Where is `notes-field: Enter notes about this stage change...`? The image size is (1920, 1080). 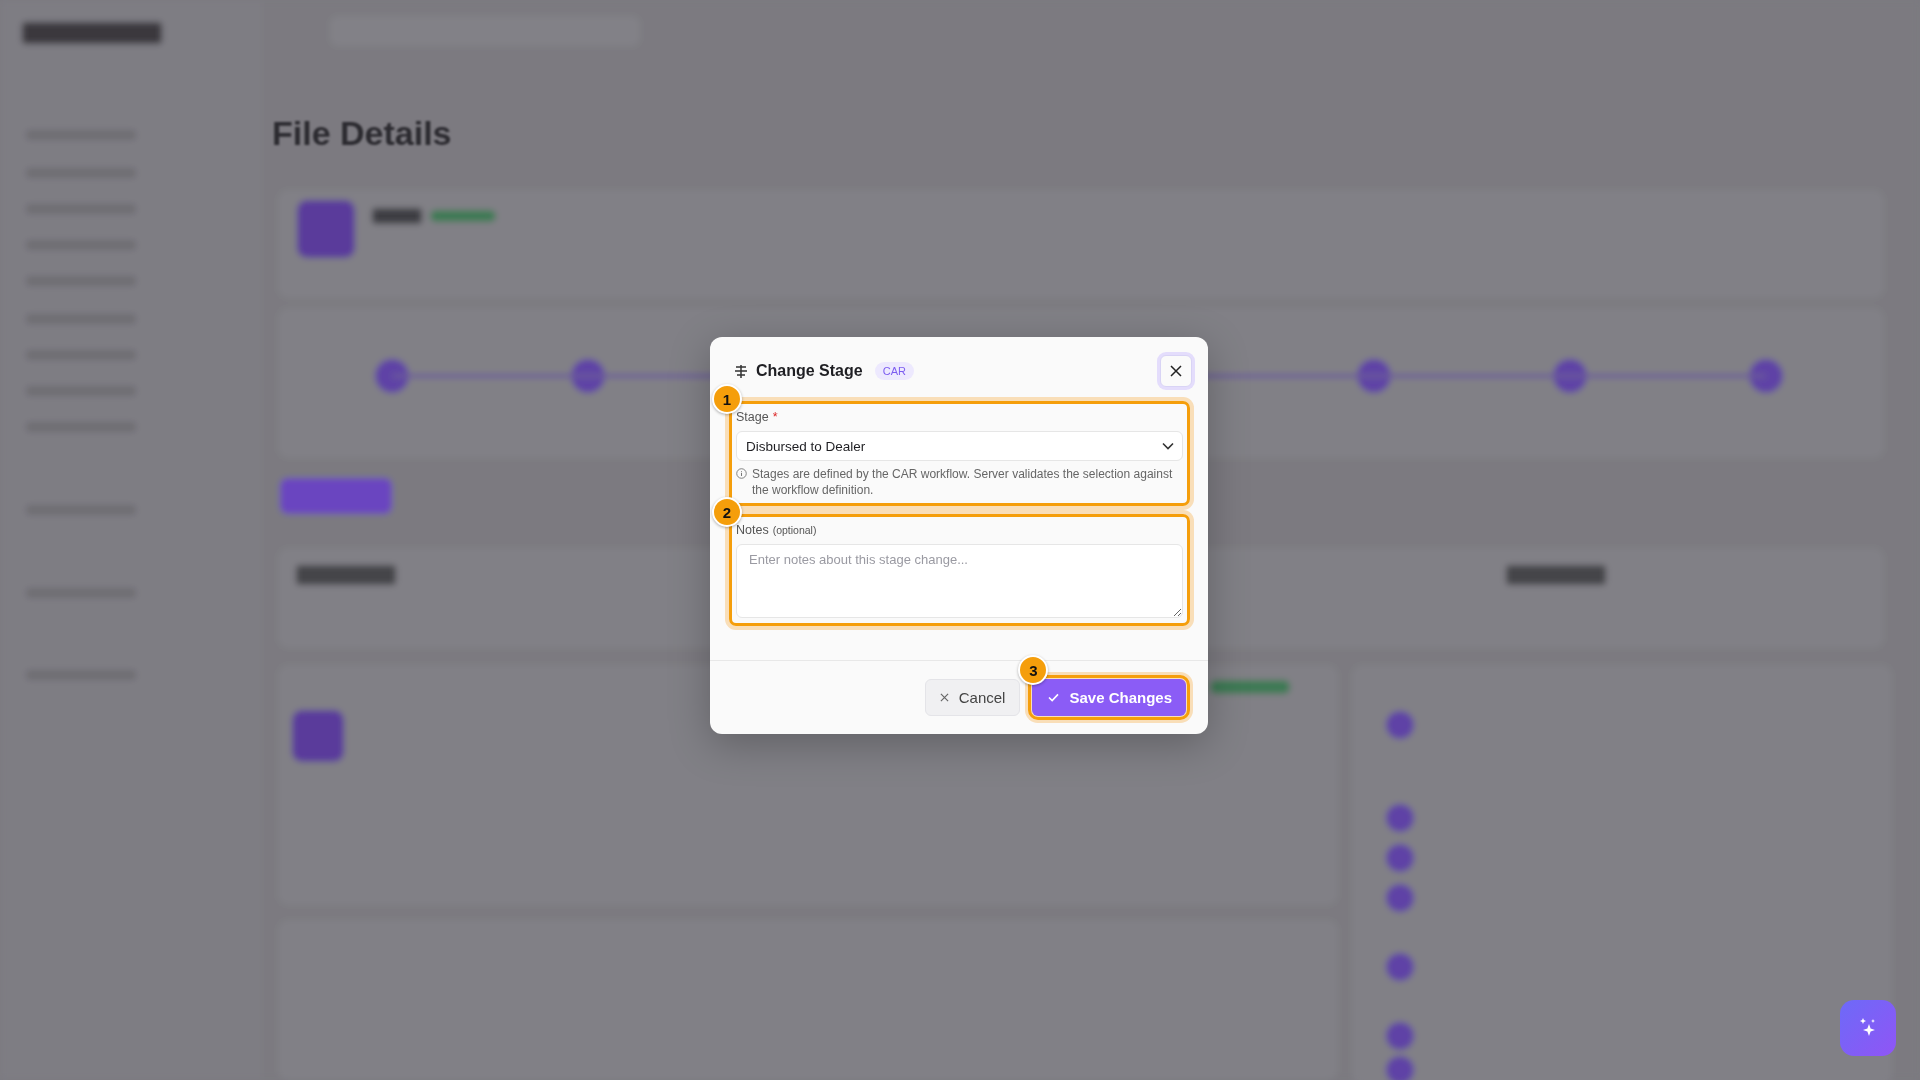 notes-field: Enter notes about this stage change... is located at coordinates (959, 581).